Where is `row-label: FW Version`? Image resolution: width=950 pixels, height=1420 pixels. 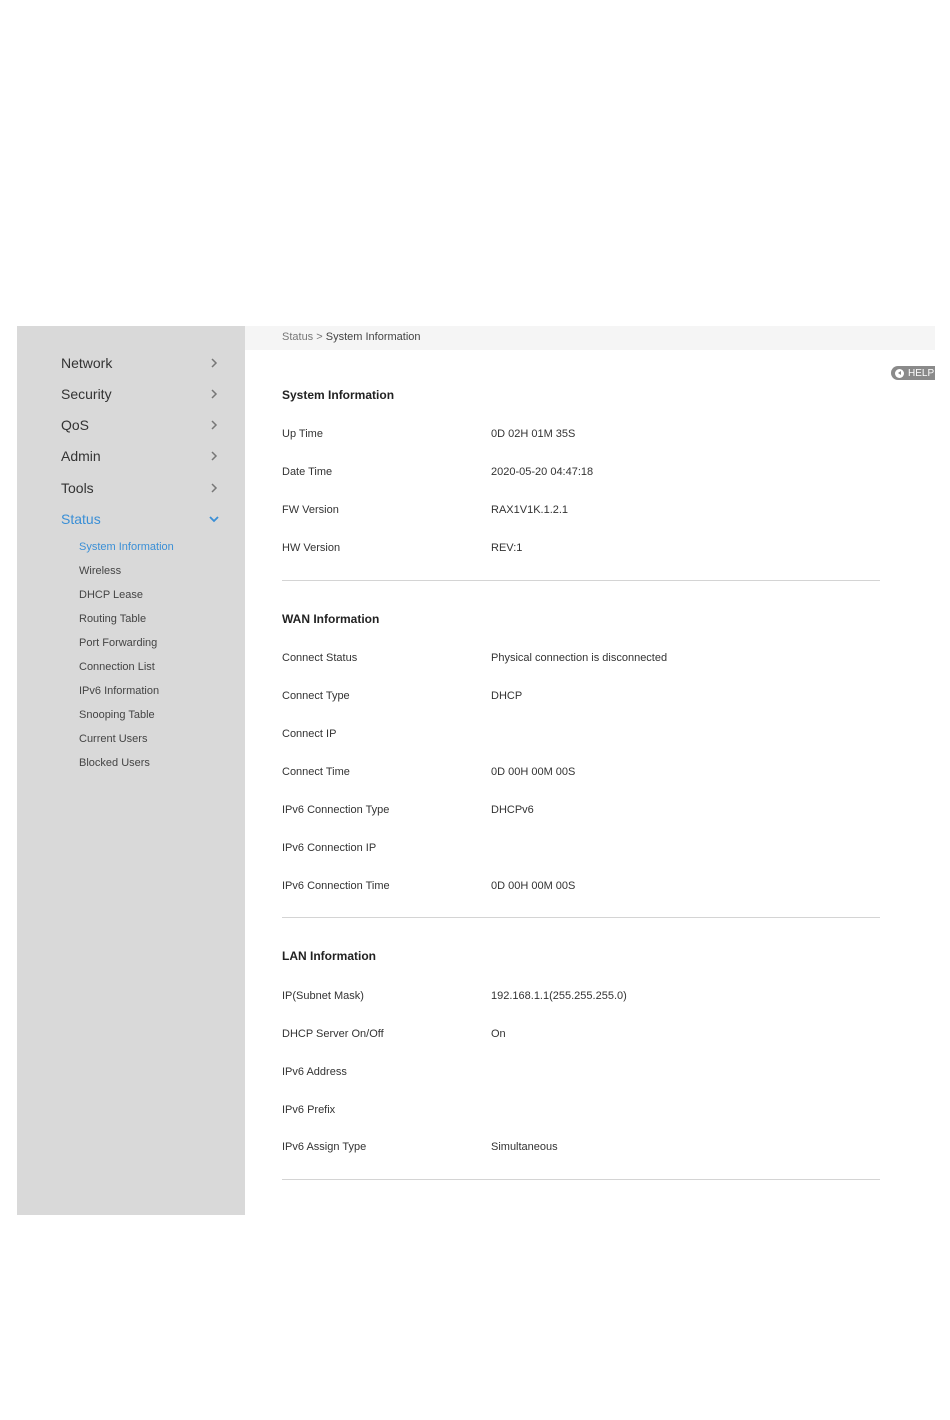
row-label: FW Version is located at coordinates (310, 510).